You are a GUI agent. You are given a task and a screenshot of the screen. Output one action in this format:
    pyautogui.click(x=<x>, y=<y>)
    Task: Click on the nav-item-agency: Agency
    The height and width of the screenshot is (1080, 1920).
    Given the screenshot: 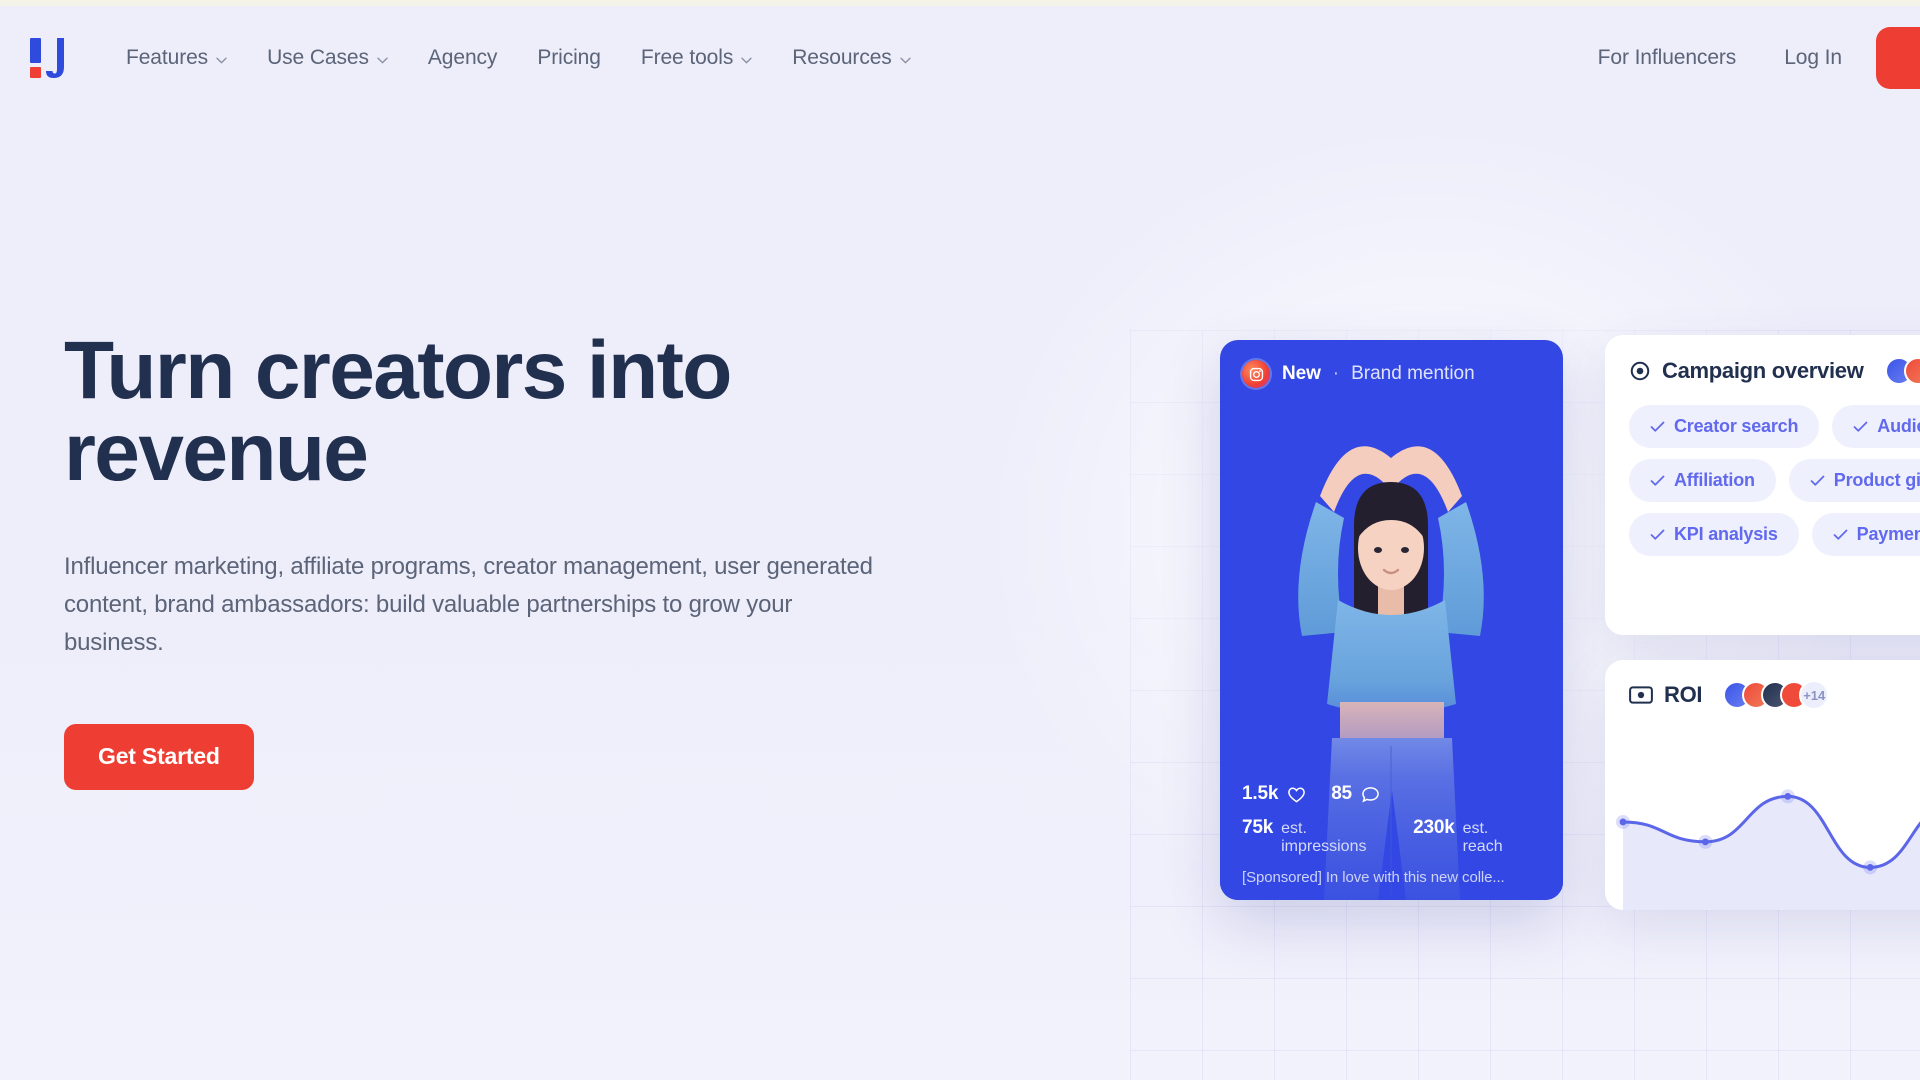 What is the action you would take?
    pyautogui.click(x=462, y=58)
    